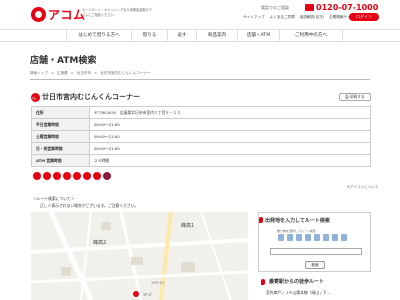  Describe the element at coordinates (315, 265) in the screenshot. I see `route-search-button: 検索` at that location.